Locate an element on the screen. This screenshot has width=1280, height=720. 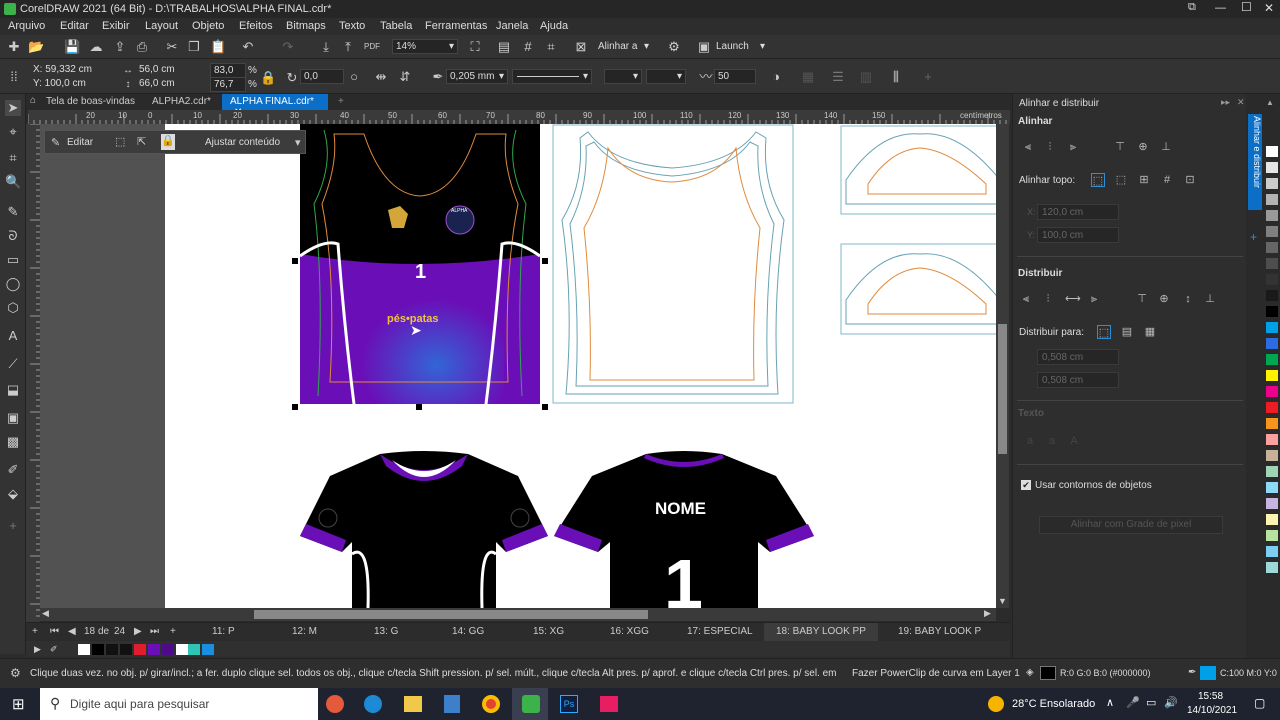
use-outlines-checkbox: ✔ is located at coordinates (1026, 485).